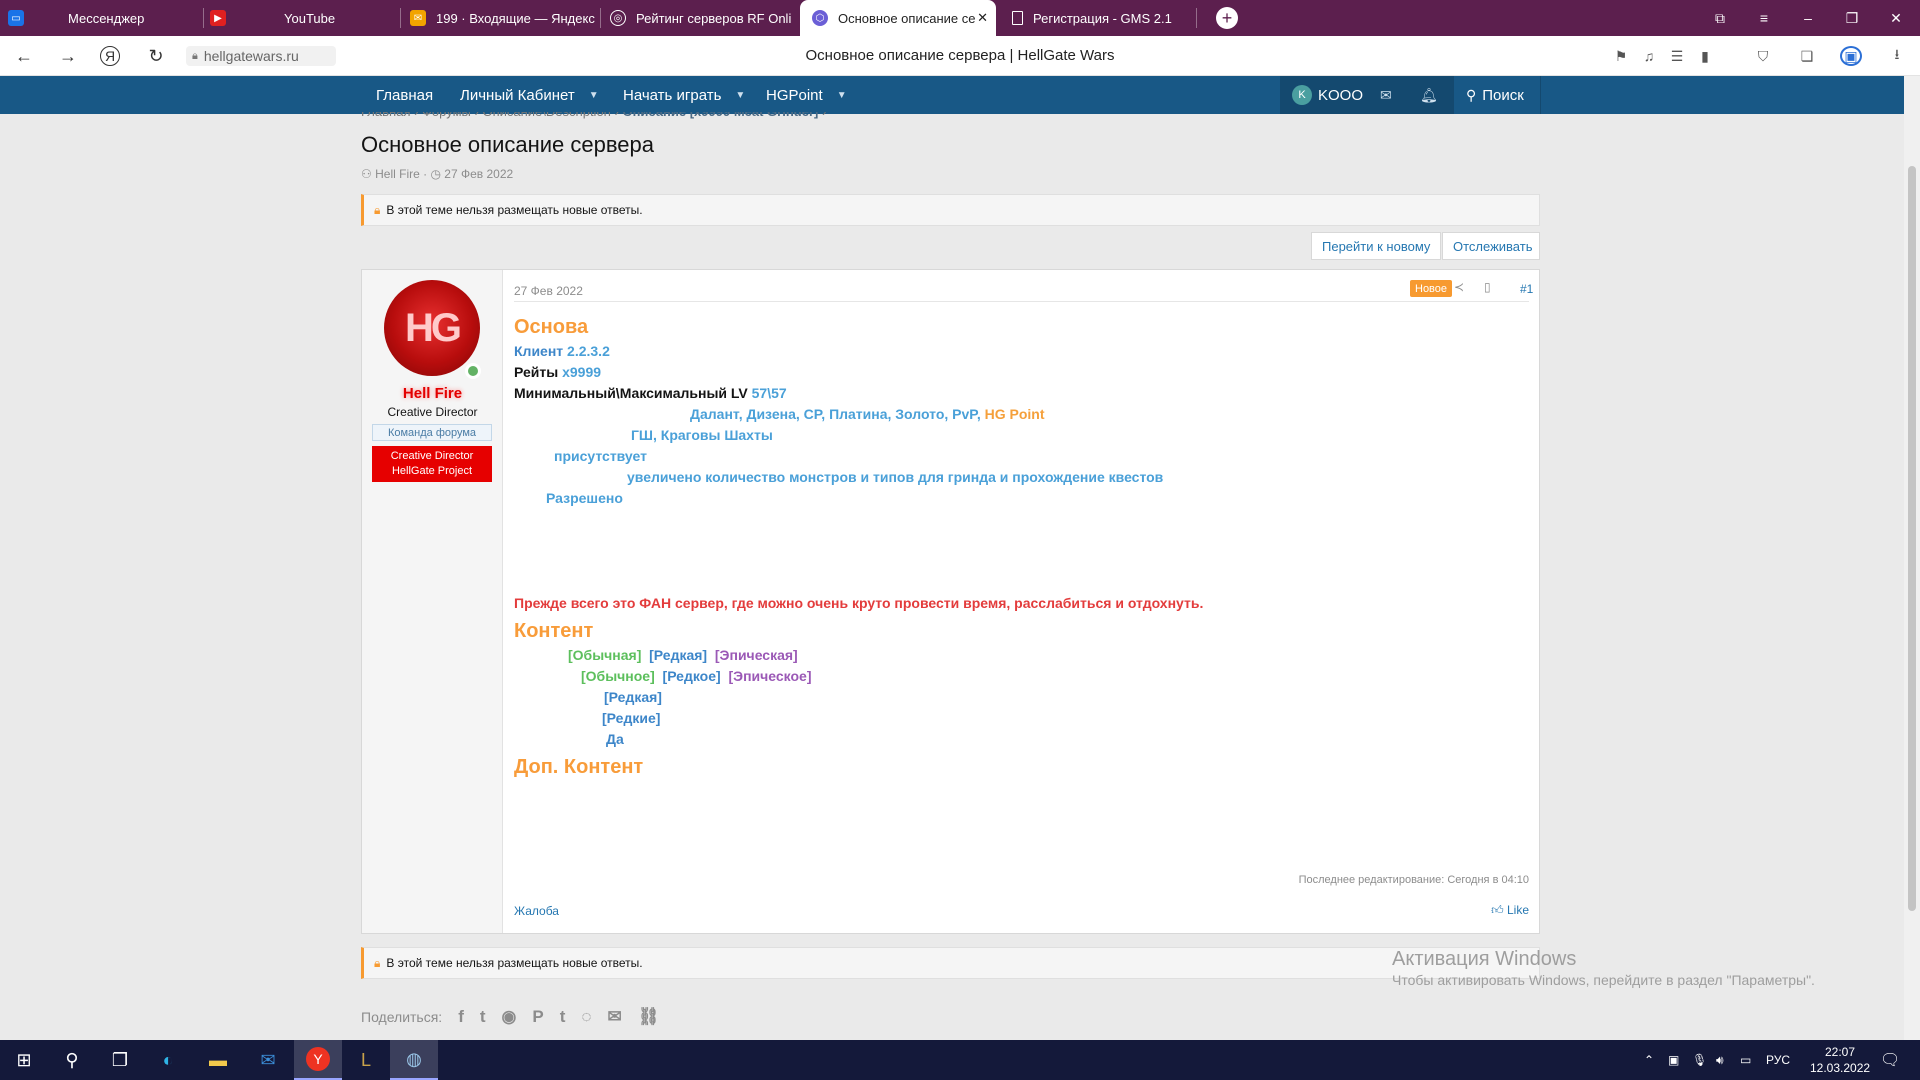  I want to click on value: HG Point, so click(1014, 414).